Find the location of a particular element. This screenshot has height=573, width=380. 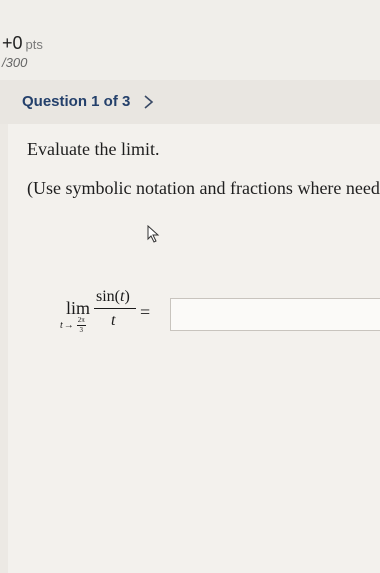

points-unit: pts is located at coordinates (34, 44).